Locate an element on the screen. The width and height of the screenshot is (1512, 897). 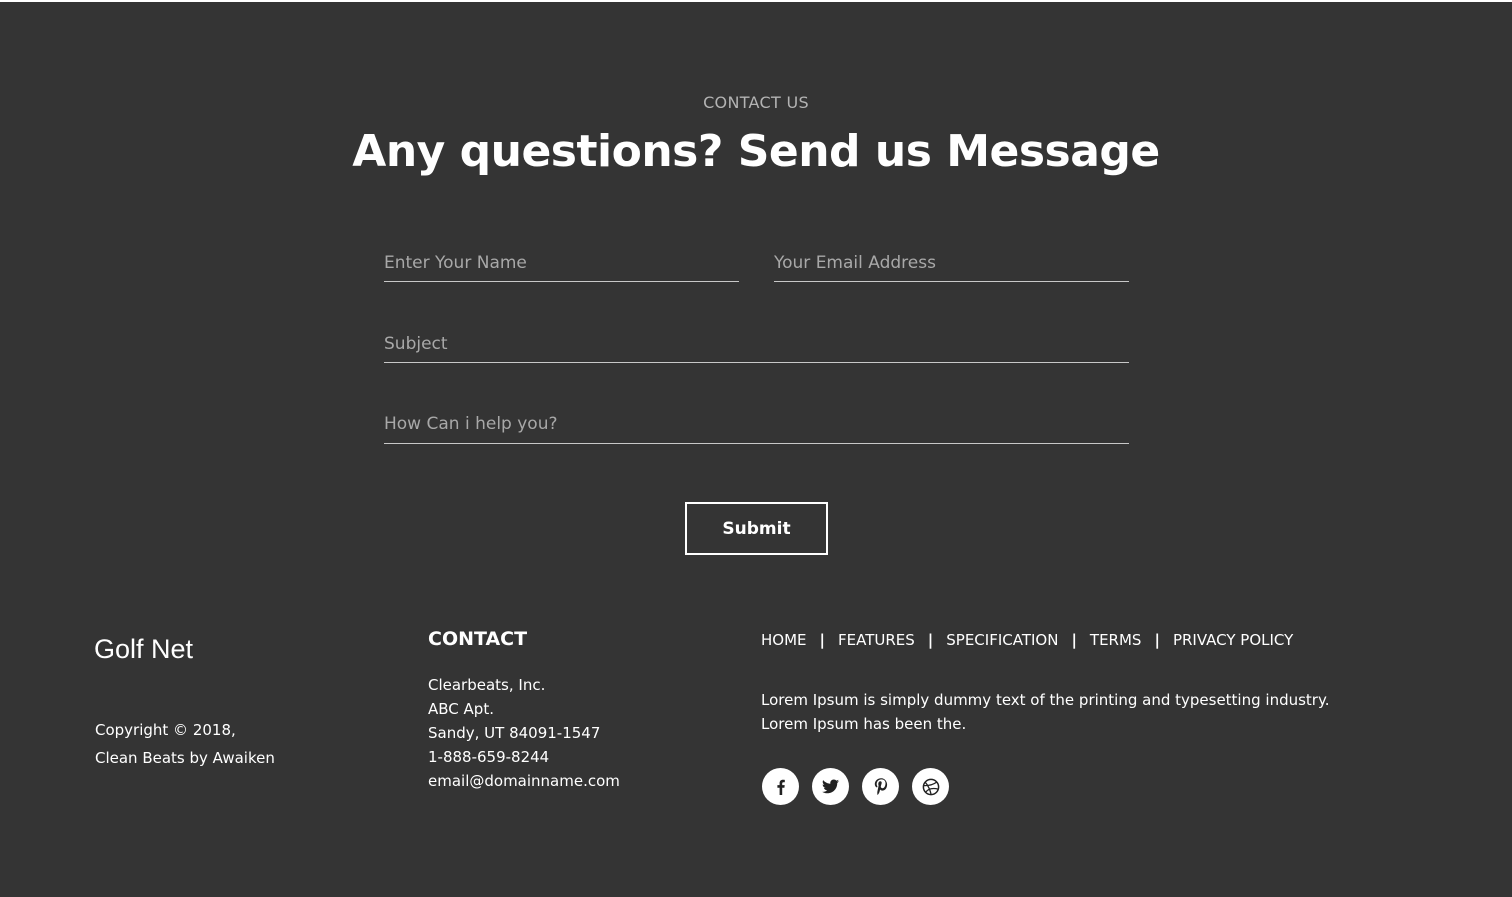
nav-link-home: HOME is located at coordinates (784, 640).